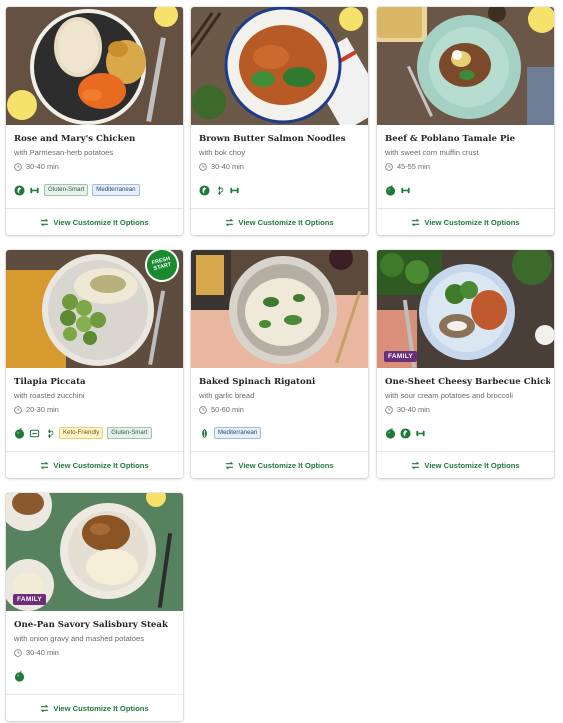 The width and height of the screenshot is (563, 723). What do you see at coordinates (96, 139) in the screenshot?
I see `recipe-title: Rose and Mary's Chicken` at bounding box center [96, 139].